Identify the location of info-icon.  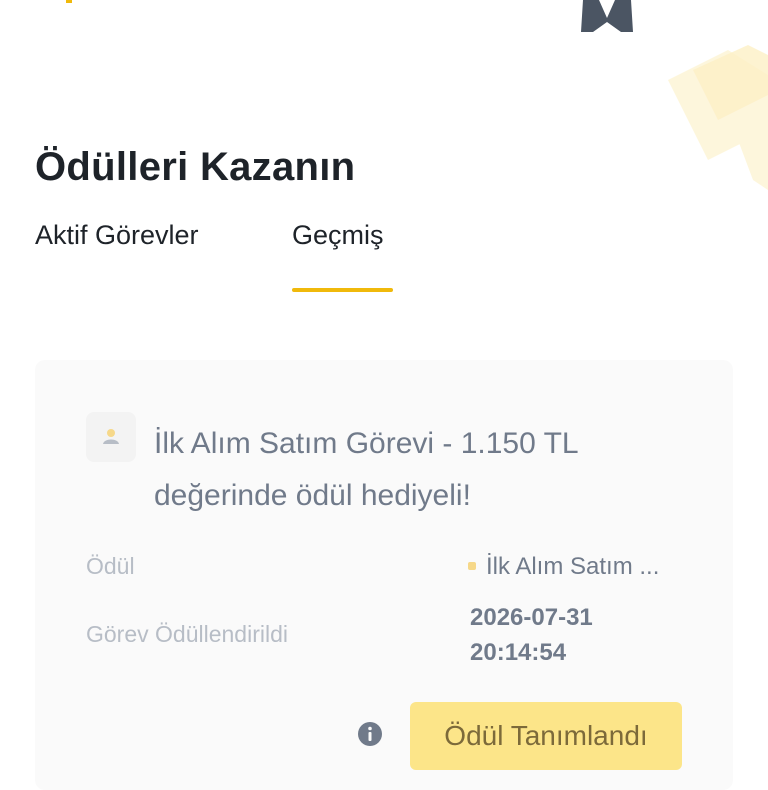
(370, 734).